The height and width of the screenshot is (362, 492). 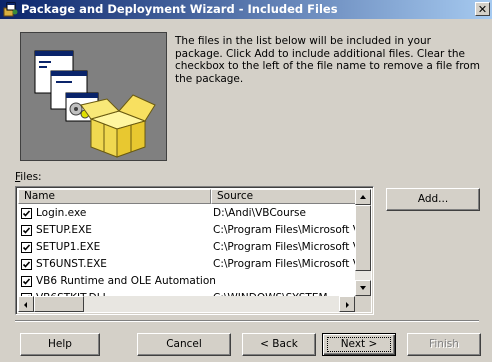 I want to click on scroll-down-button, so click(x=363, y=288).